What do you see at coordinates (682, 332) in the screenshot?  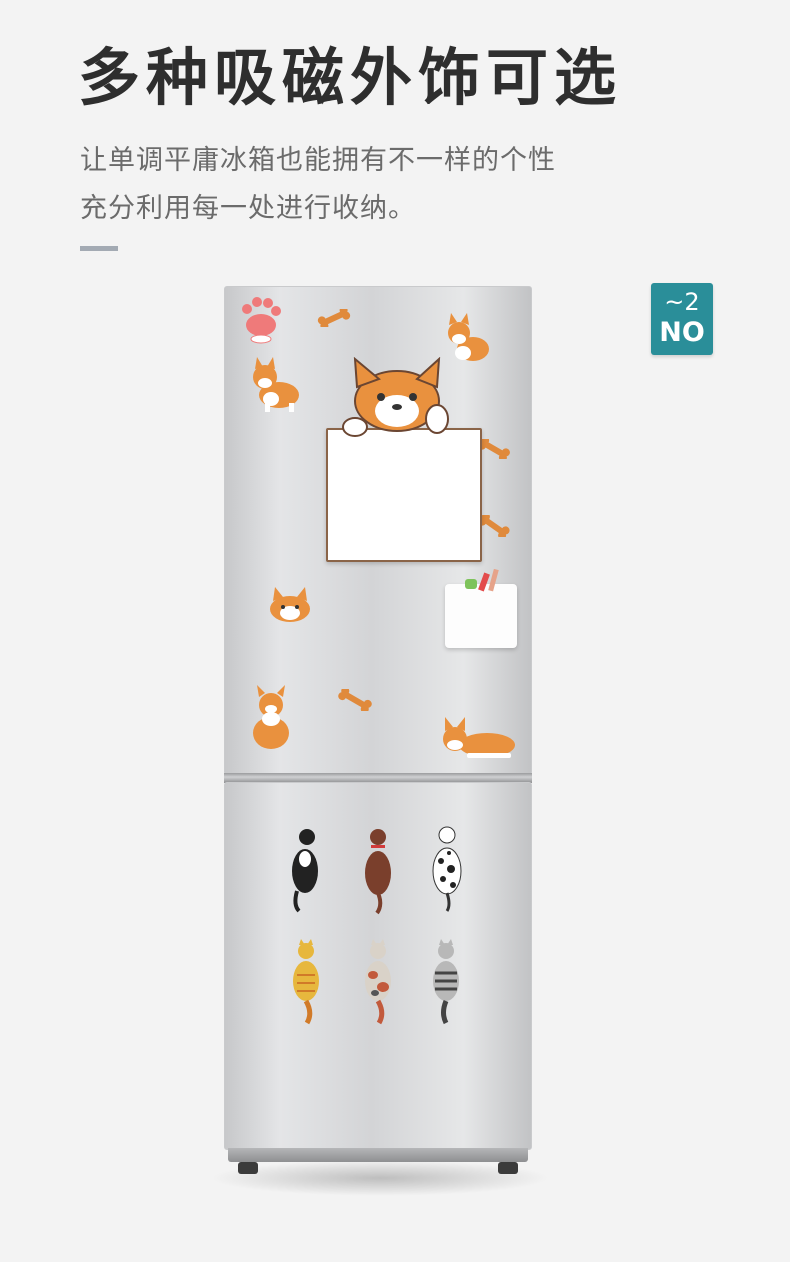 I see `badge-label: NO` at bounding box center [682, 332].